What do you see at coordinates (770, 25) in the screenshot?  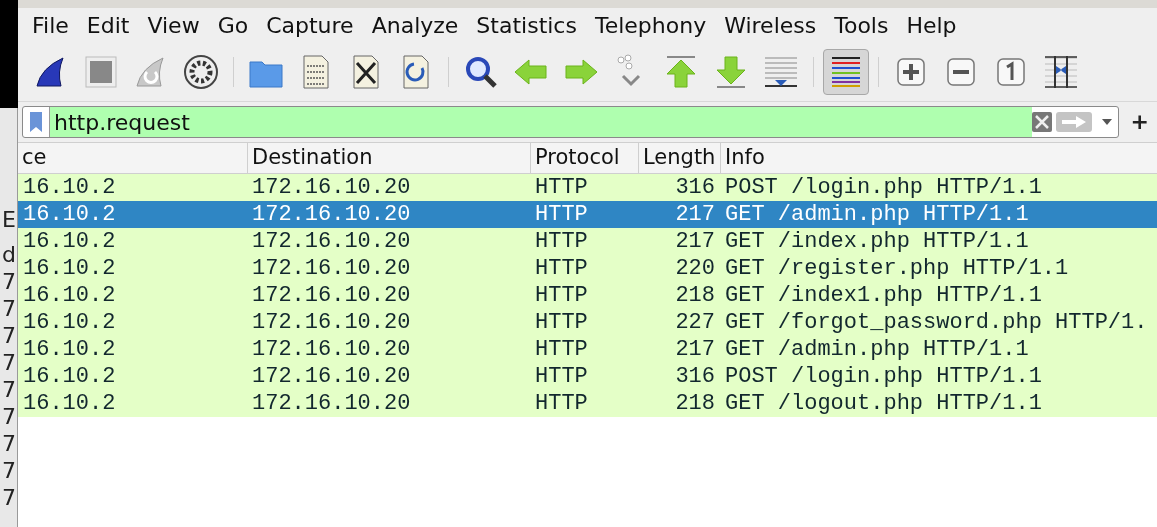 I see `menu-item: Wireless` at bounding box center [770, 25].